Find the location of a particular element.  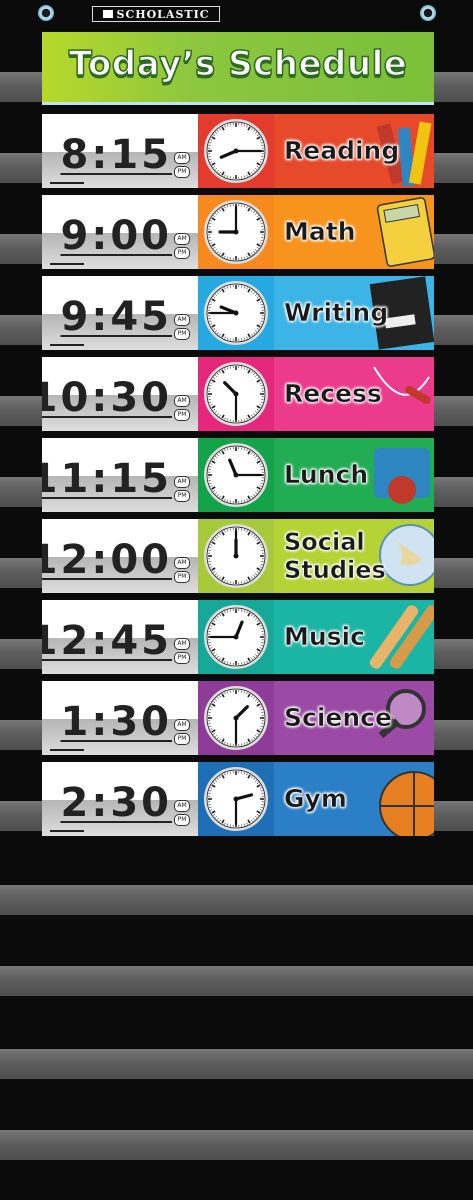

schedule-row: 10:30 AM PM Recess is located at coordinates (238, 394).